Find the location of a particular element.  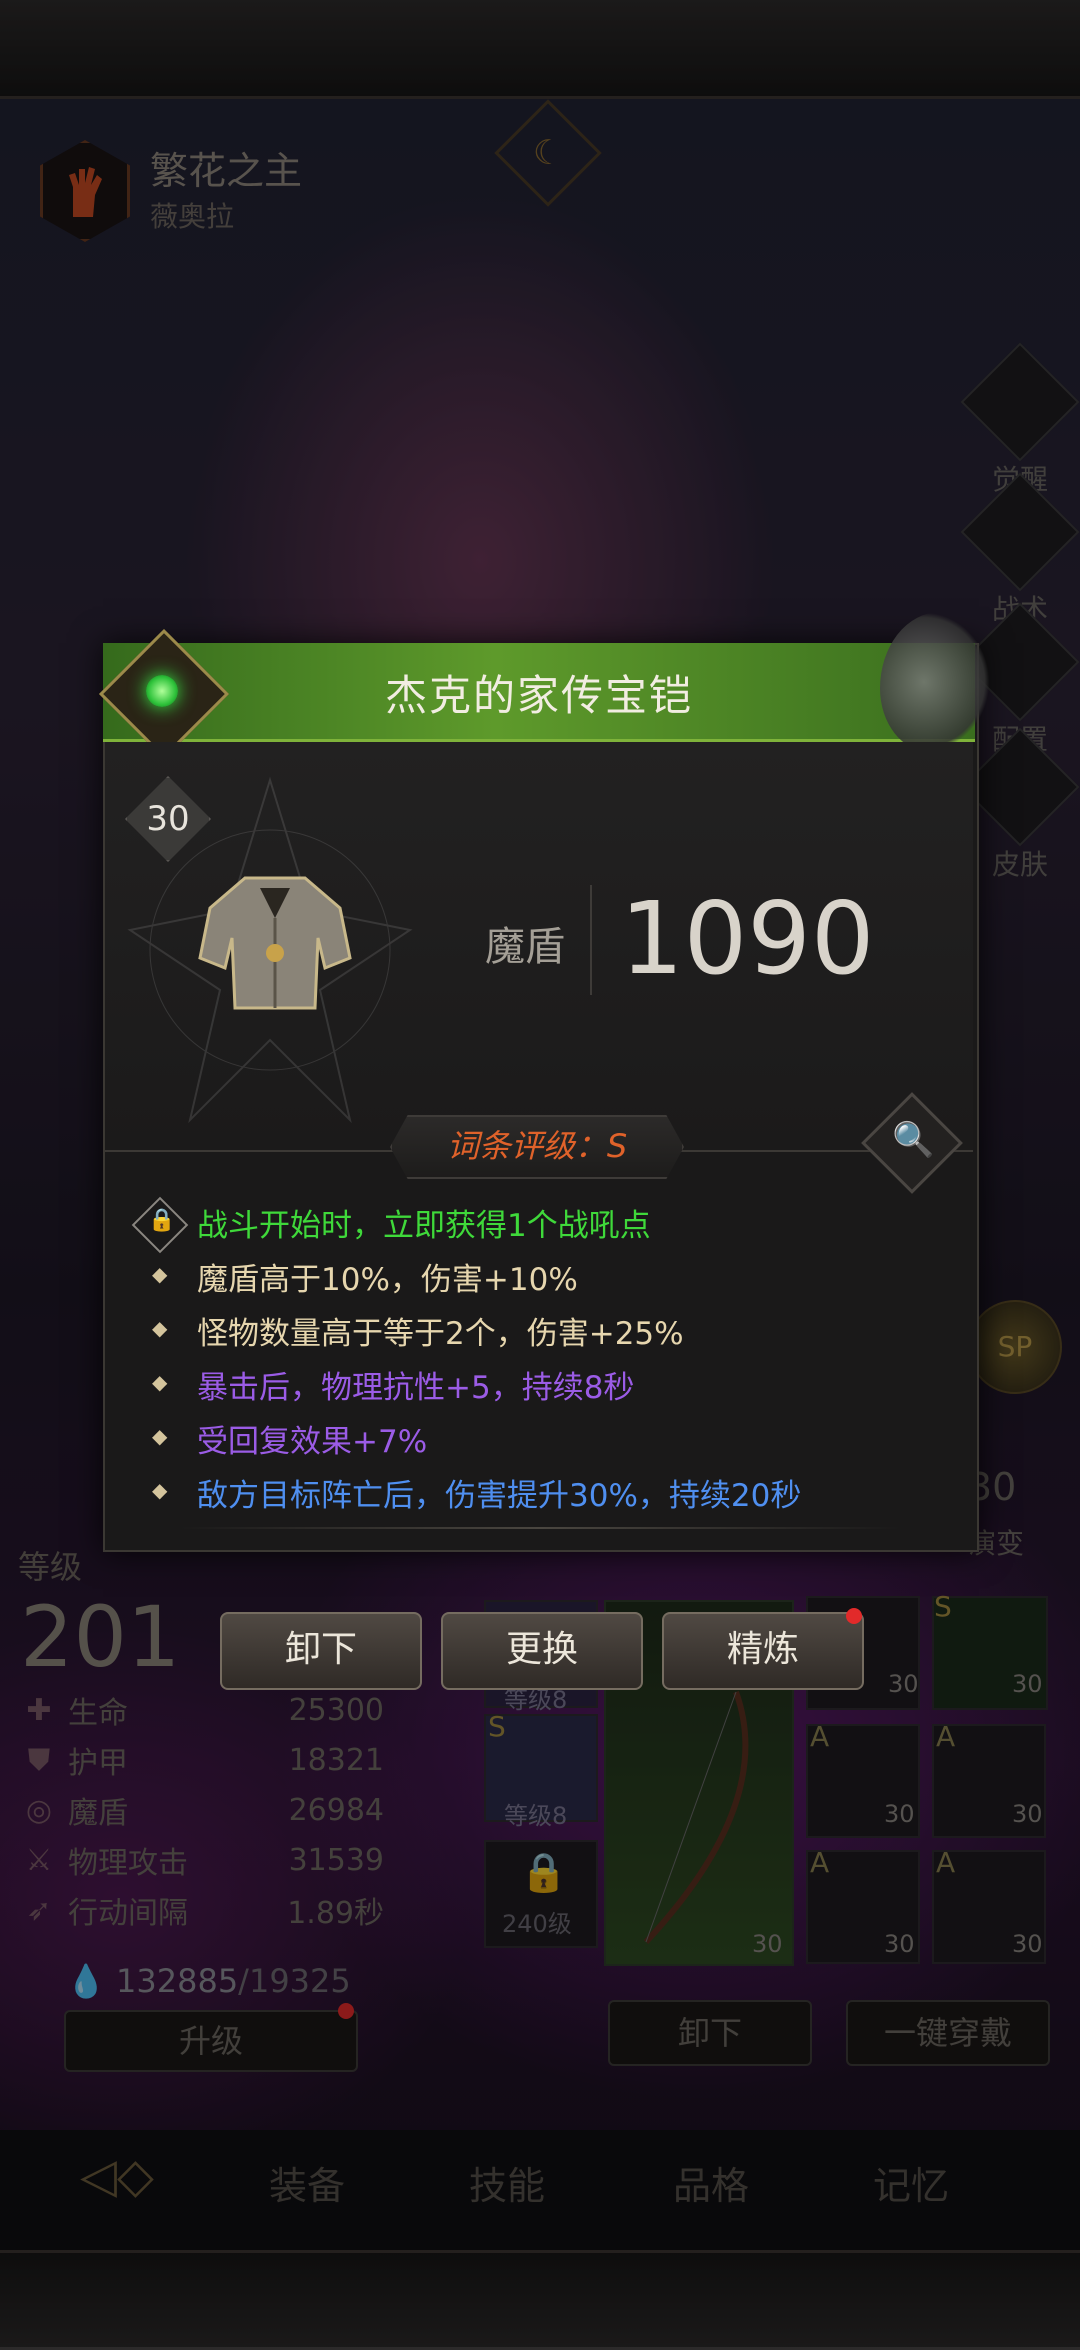

item-title: 杰克的家传宝铠 is located at coordinates (538, 695).